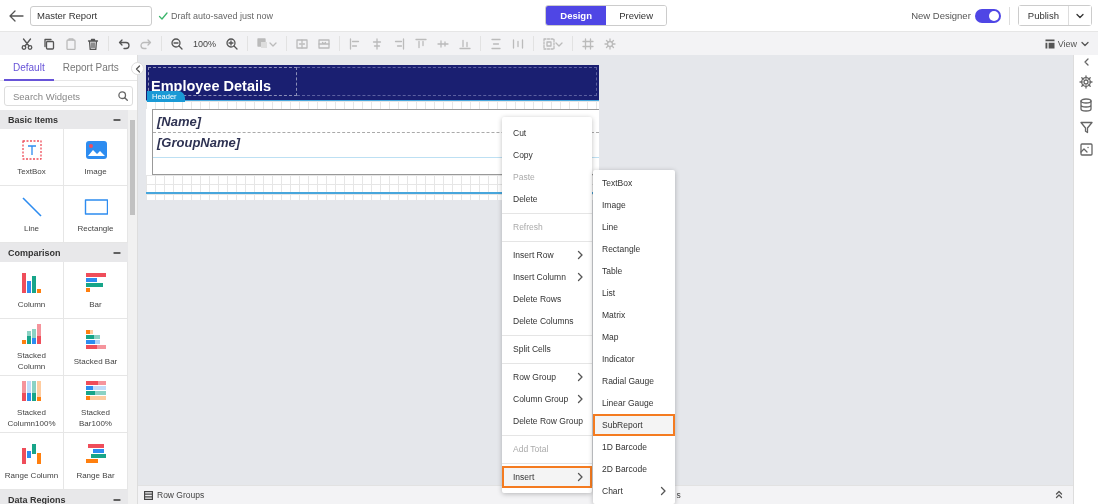 Image resolution: width=1098 pixels, height=504 pixels. Describe the element at coordinates (37, 499) in the screenshot. I see `section-title: Data Regions` at that location.